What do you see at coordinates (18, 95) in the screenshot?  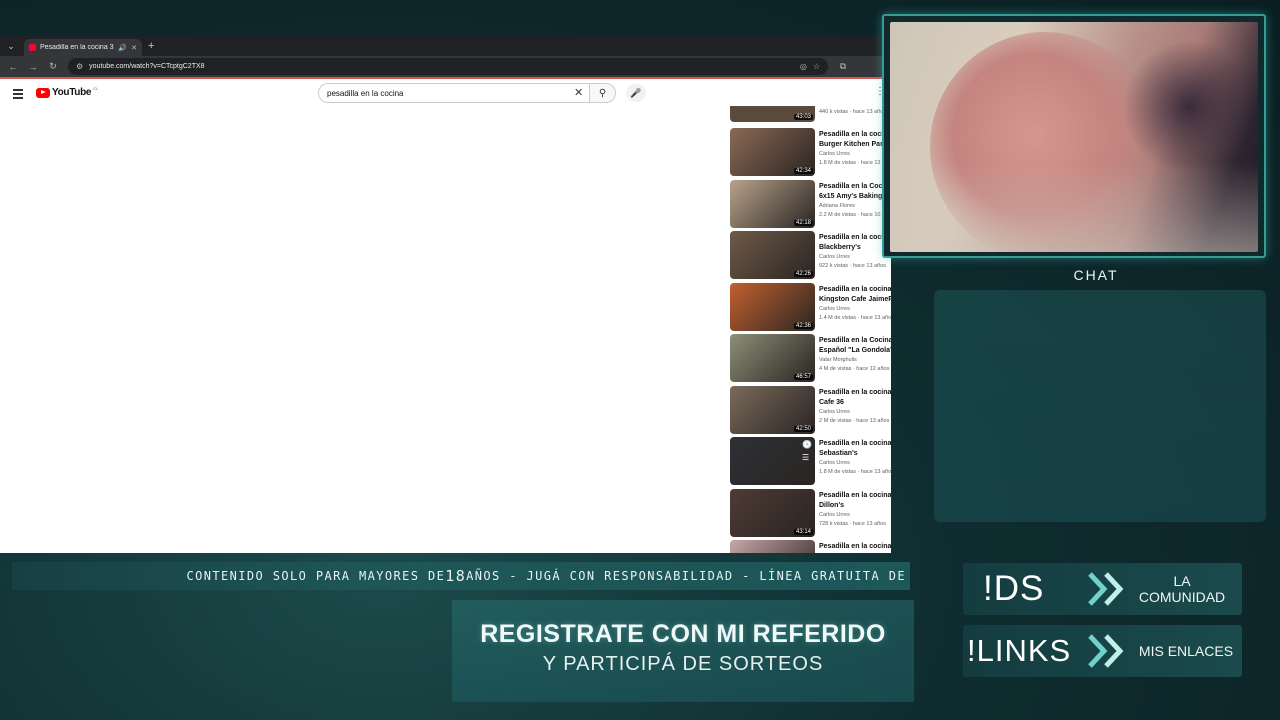 I see `menu-icon` at bounding box center [18, 95].